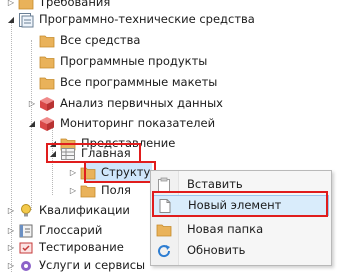 Image resolution: width=339 pixels, height=276 pixels. I want to click on tree-item-indicator-monitoring: ◢ Мониторинг показателей, so click(121, 123).